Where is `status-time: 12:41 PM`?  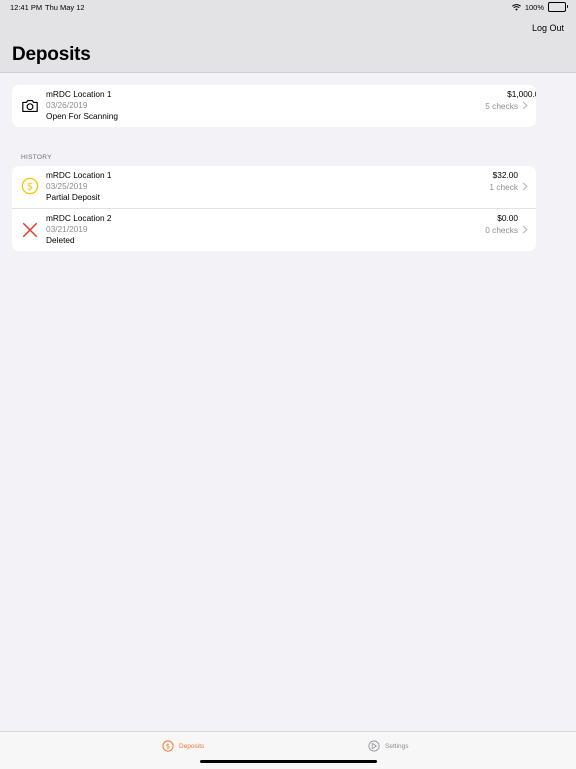
status-time: 12:41 PM is located at coordinates (26, 7).